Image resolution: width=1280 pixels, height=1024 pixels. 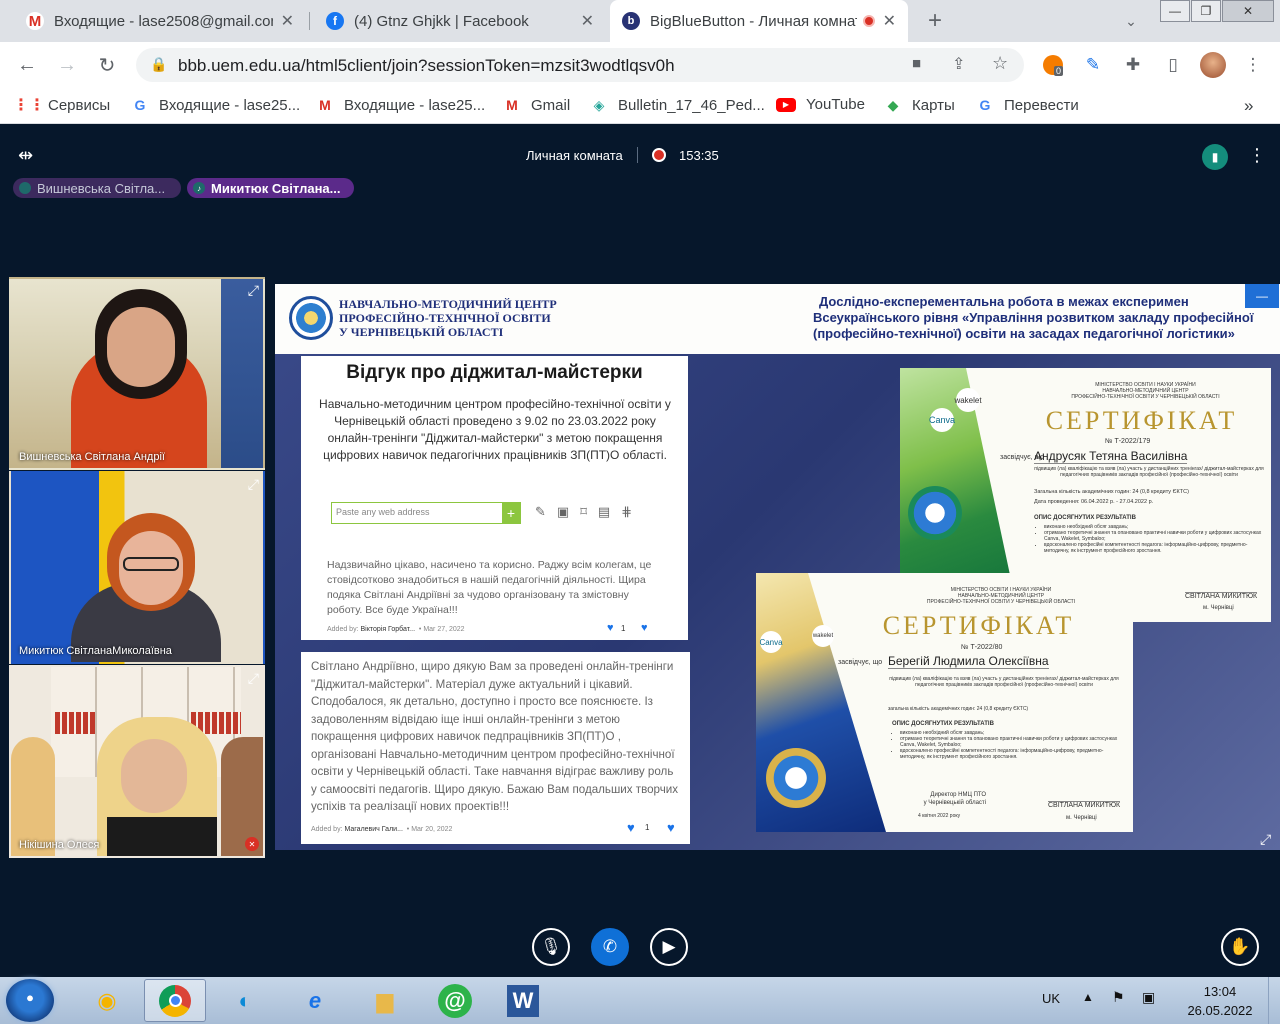 What do you see at coordinates (137, 373) in the screenshot?
I see `webcam-tile: Вишневська Світлана Андрії ⤢` at bounding box center [137, 373].